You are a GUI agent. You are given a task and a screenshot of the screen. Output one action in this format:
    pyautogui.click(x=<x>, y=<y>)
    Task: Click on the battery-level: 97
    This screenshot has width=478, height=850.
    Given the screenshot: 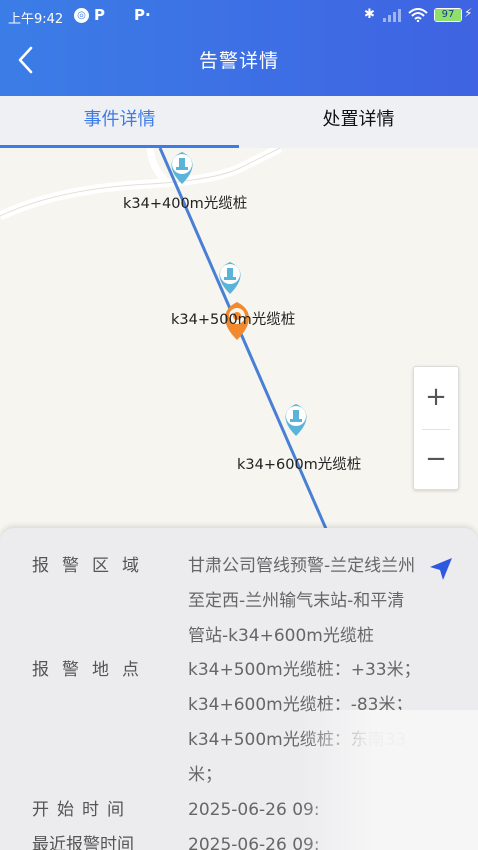 What is the action you would take?
    pyautogui.click(x=448, y=15)
    